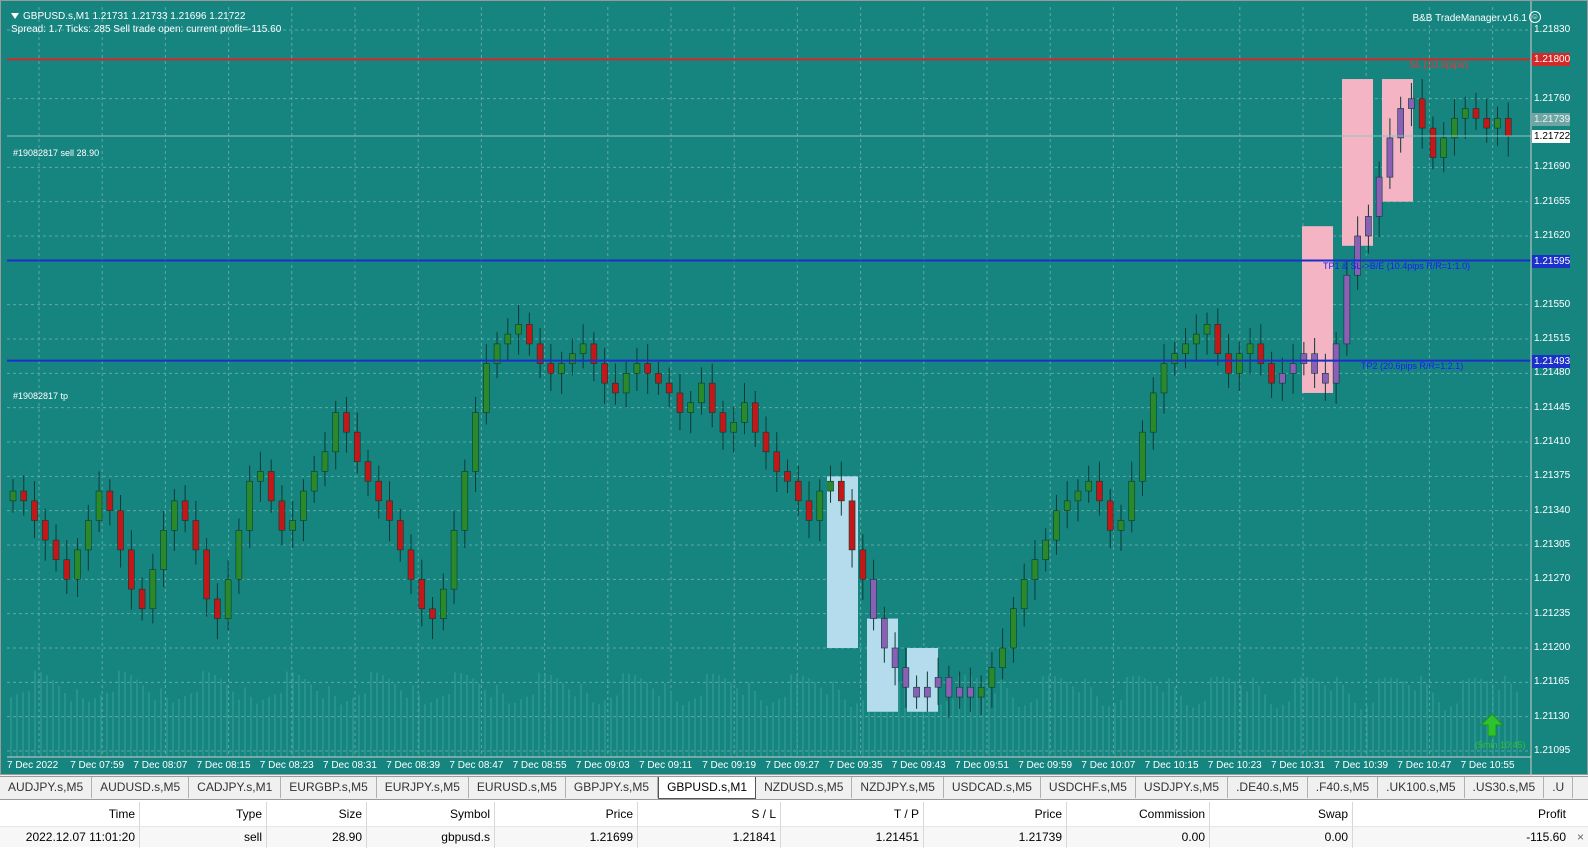 This screenshot has width=1588, height=861. What do you see at coordinates (1048, 814) in the screenshot?
I see `col-header-current-price: Price` at bounding box center [1048, 814].